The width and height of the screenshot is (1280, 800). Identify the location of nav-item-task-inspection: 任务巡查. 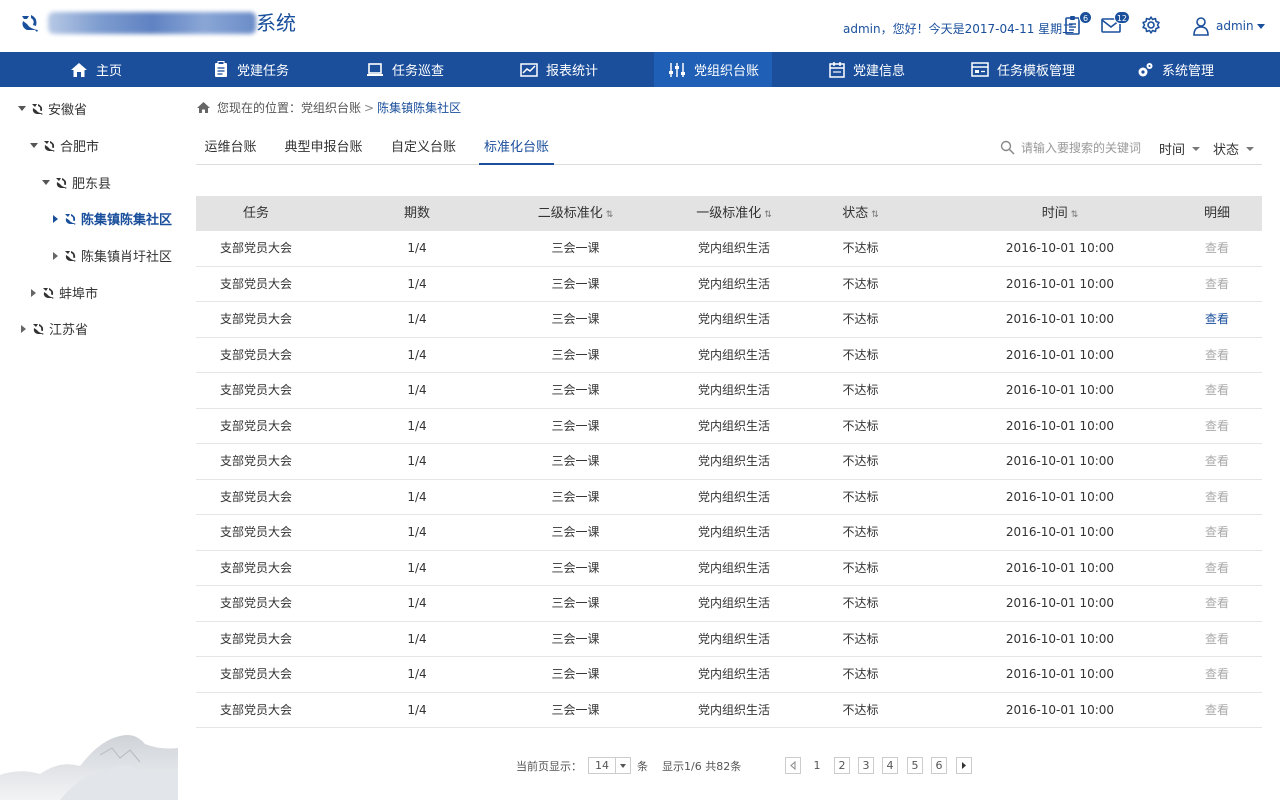
(405, 69).